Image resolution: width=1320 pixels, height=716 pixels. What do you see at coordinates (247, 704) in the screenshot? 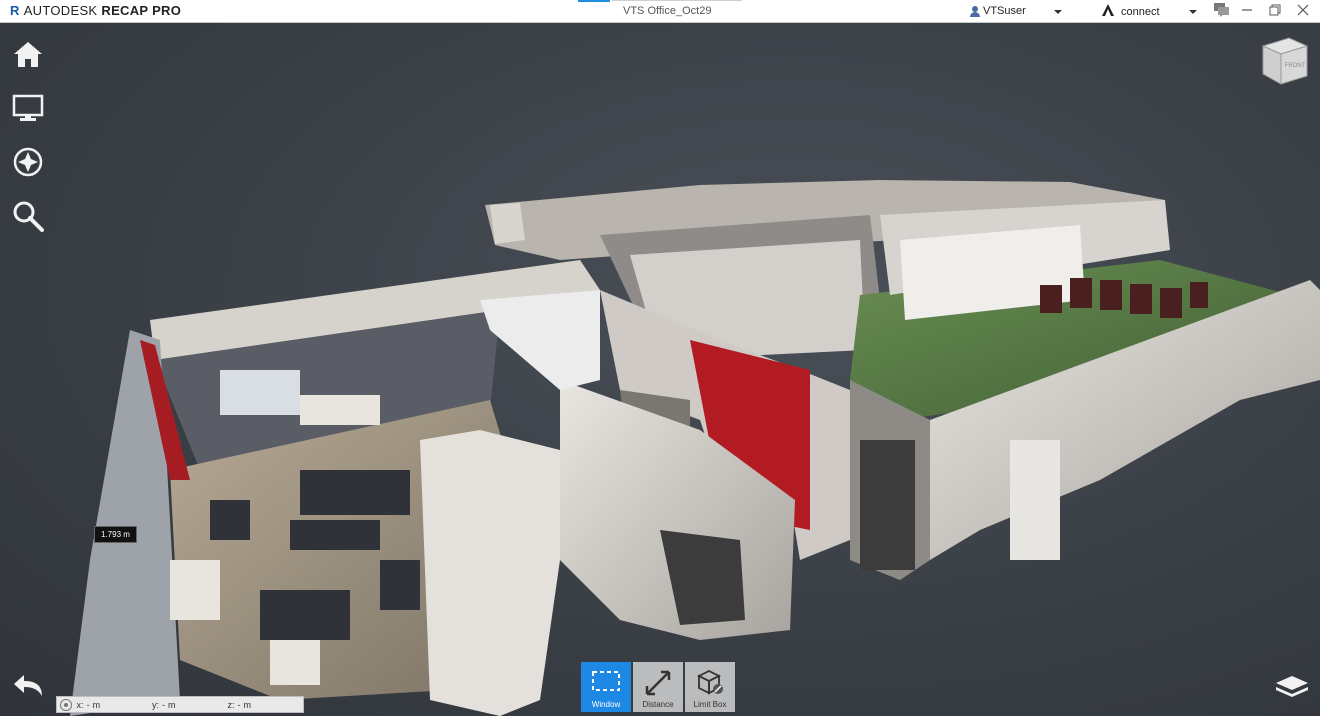
I see `z-unit: m` at bounding box center [247, 704].